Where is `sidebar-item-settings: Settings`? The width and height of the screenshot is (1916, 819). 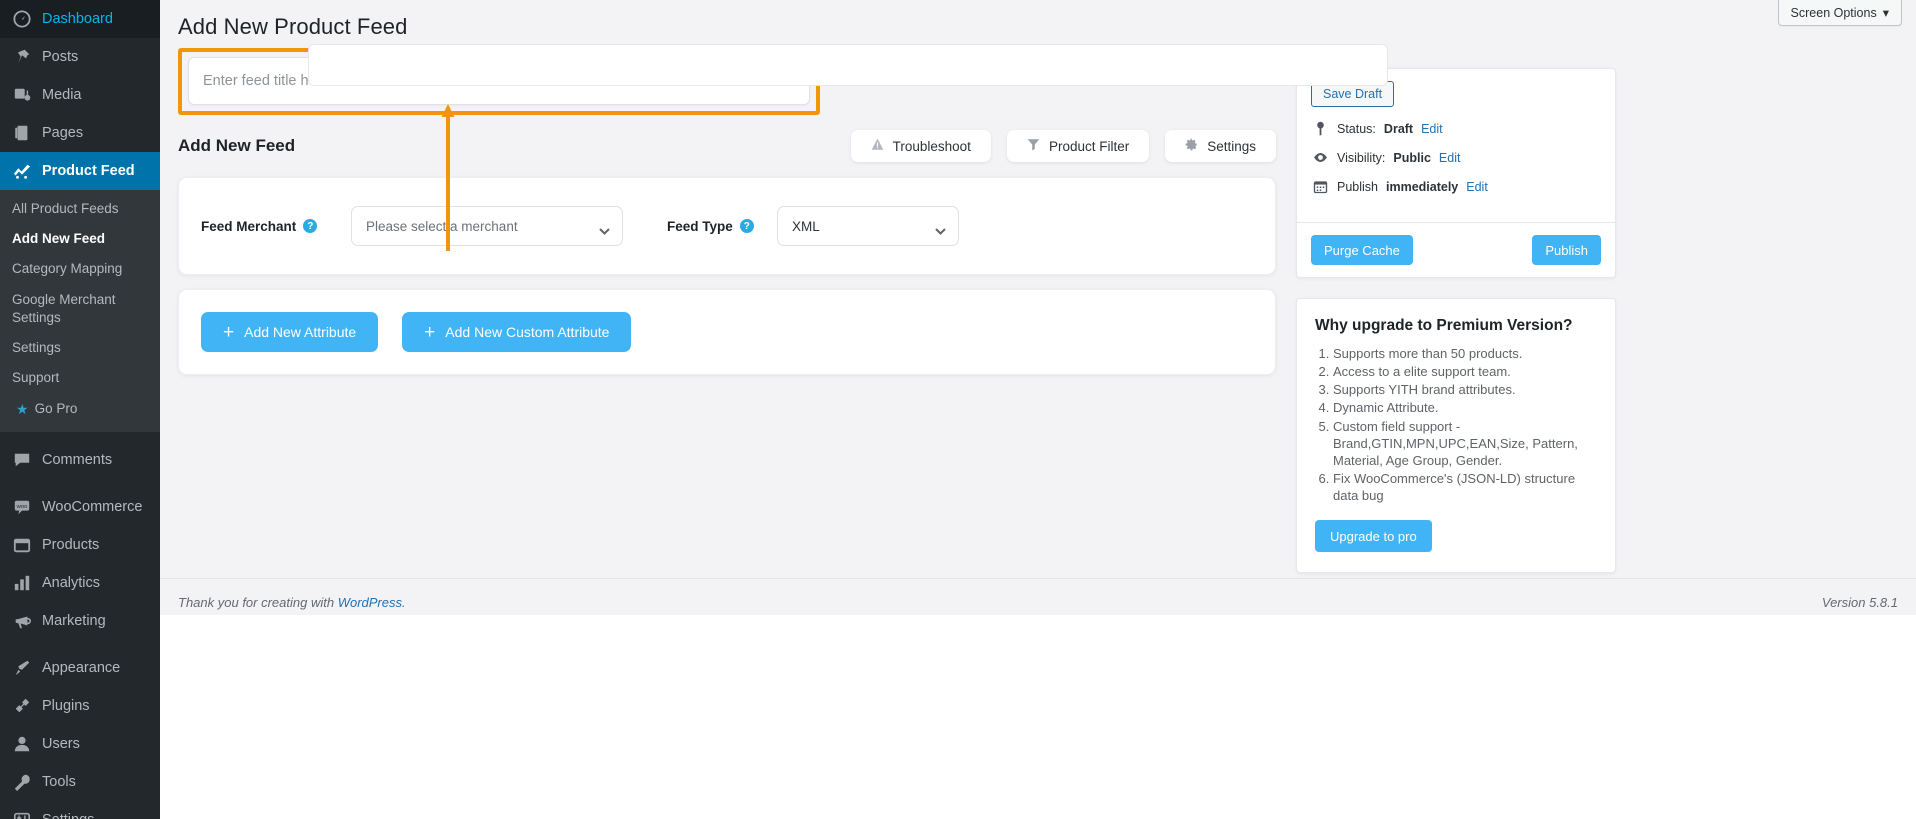 sidebar-item-settings: Settings is located at coordinates (80, 348).